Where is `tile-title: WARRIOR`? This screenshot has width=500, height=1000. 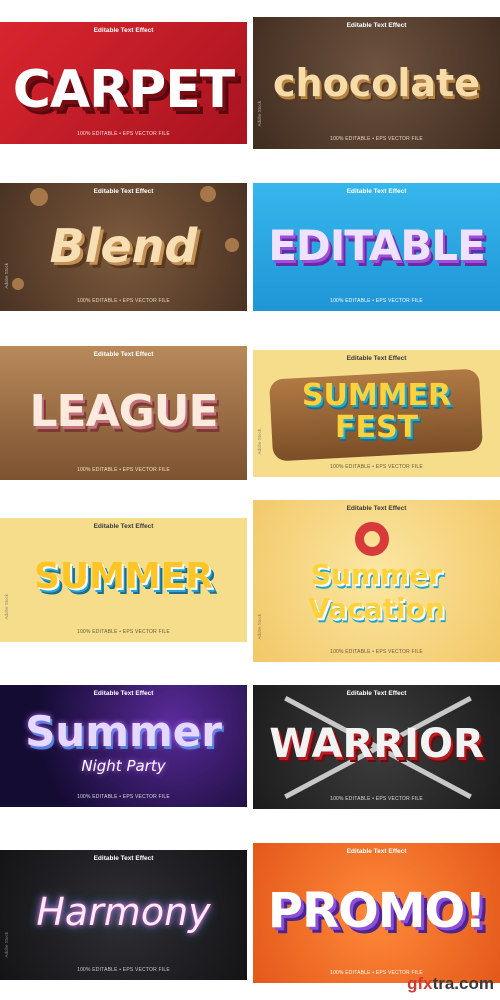 tile-title: WARRIOR is located at coordinates (376, 744).